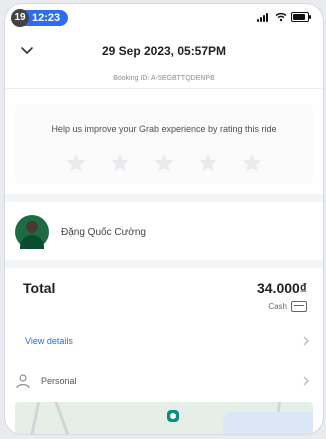 This screenshot has width=326, height=439. I want to click on driver-row: Đặng Quốc Cường, so click(164, 232).